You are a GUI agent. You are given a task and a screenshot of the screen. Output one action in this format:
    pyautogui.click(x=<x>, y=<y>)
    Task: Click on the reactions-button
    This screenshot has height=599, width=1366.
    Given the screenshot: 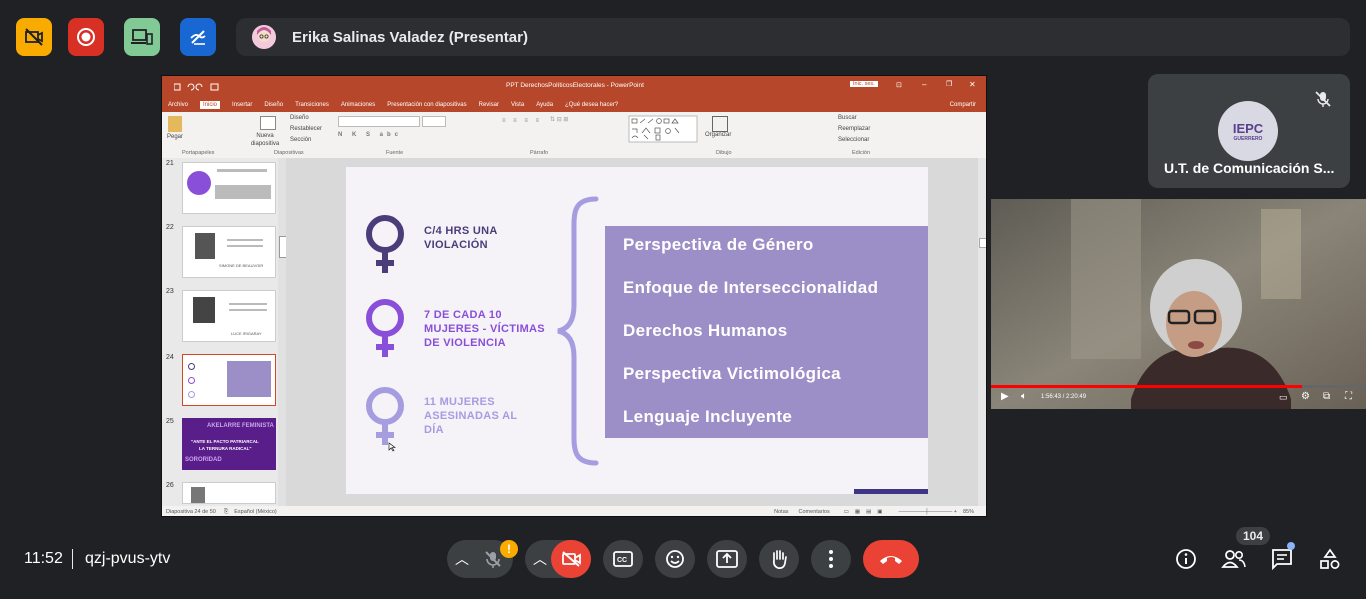 What is the action you would take?
    pyautogui.click(x=675, y=559)
    